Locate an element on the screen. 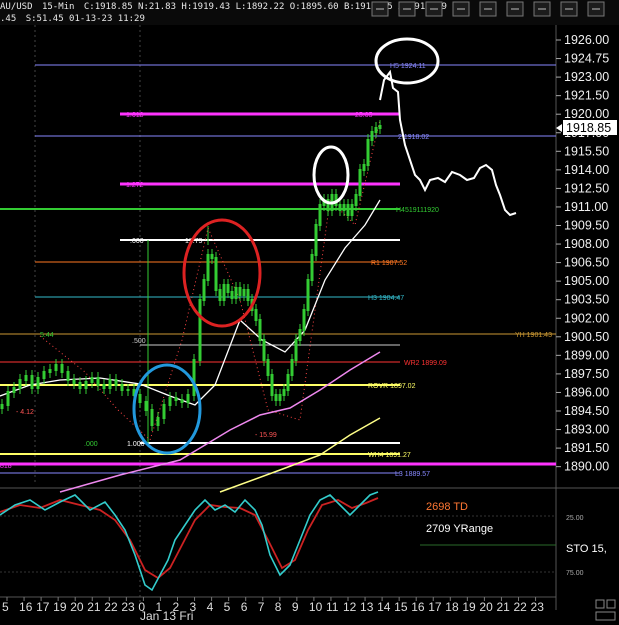 Image resolution: width=619 pixels, height=625 pixels. save-icon is located at coordinates (380, 9).